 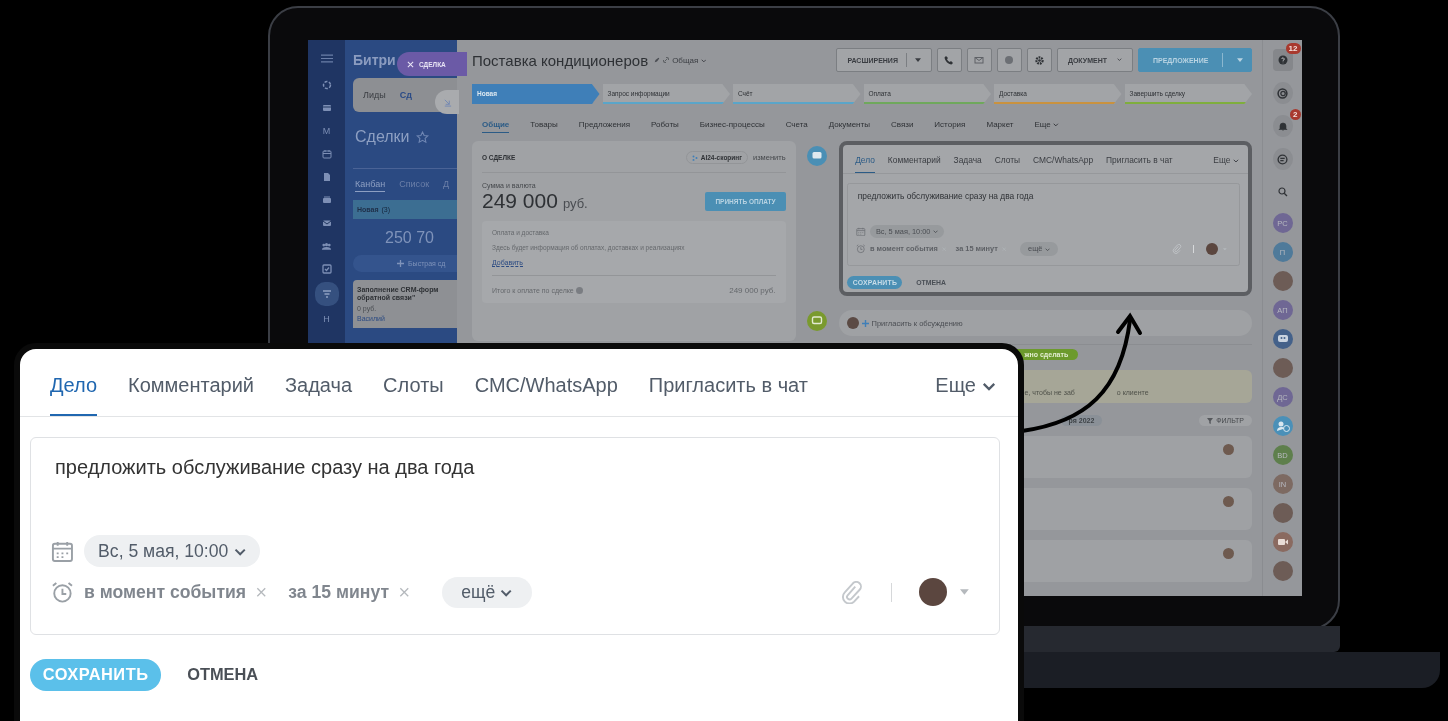 What do you see at coordinates (165, 592) in the screenshot?
I see `reminder-tag: в момент события` at bounding box center [165, 592].